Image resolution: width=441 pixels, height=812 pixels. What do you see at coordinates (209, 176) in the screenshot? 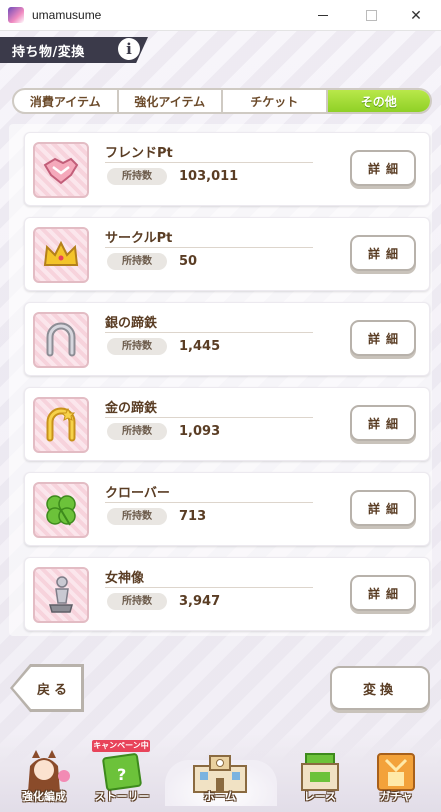
I see `owned-value: 103,011` at bounding box center [209, 176].